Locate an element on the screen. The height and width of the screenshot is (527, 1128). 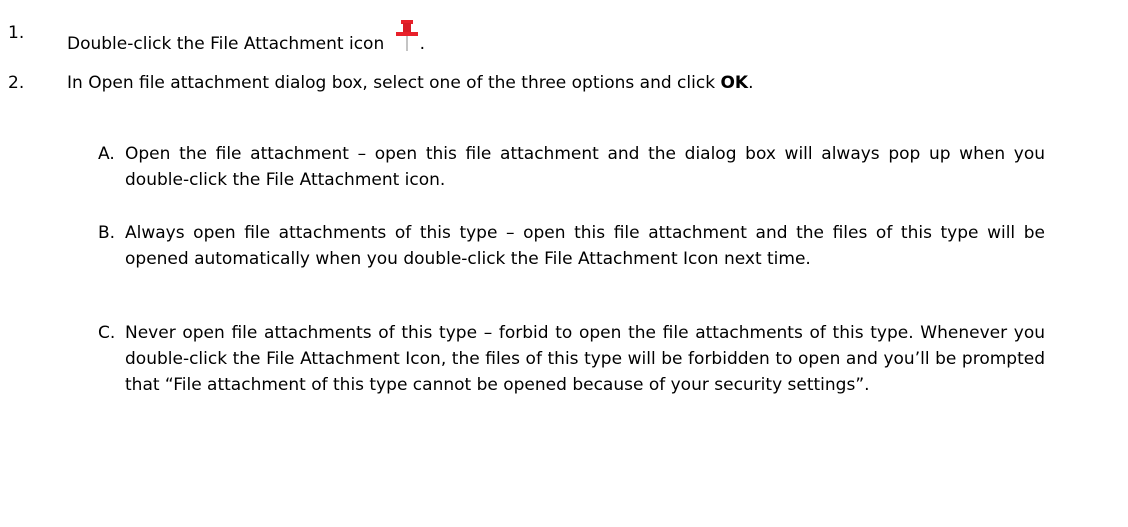
option-letter: B. is located at coordinates (107, 233).